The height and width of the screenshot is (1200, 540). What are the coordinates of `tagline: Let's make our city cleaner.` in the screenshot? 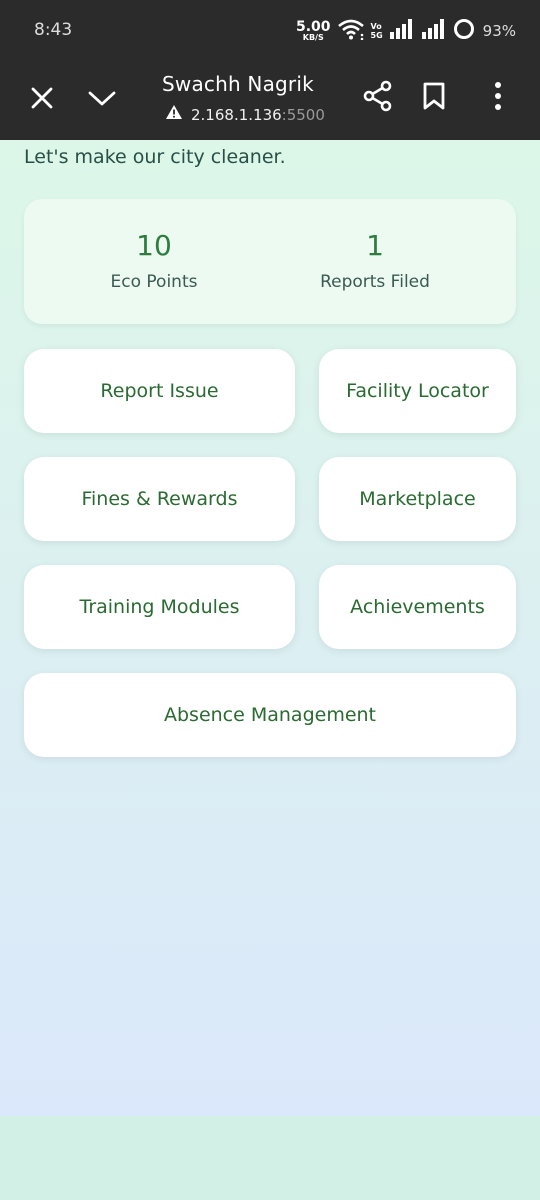 It's located at (155, 157).